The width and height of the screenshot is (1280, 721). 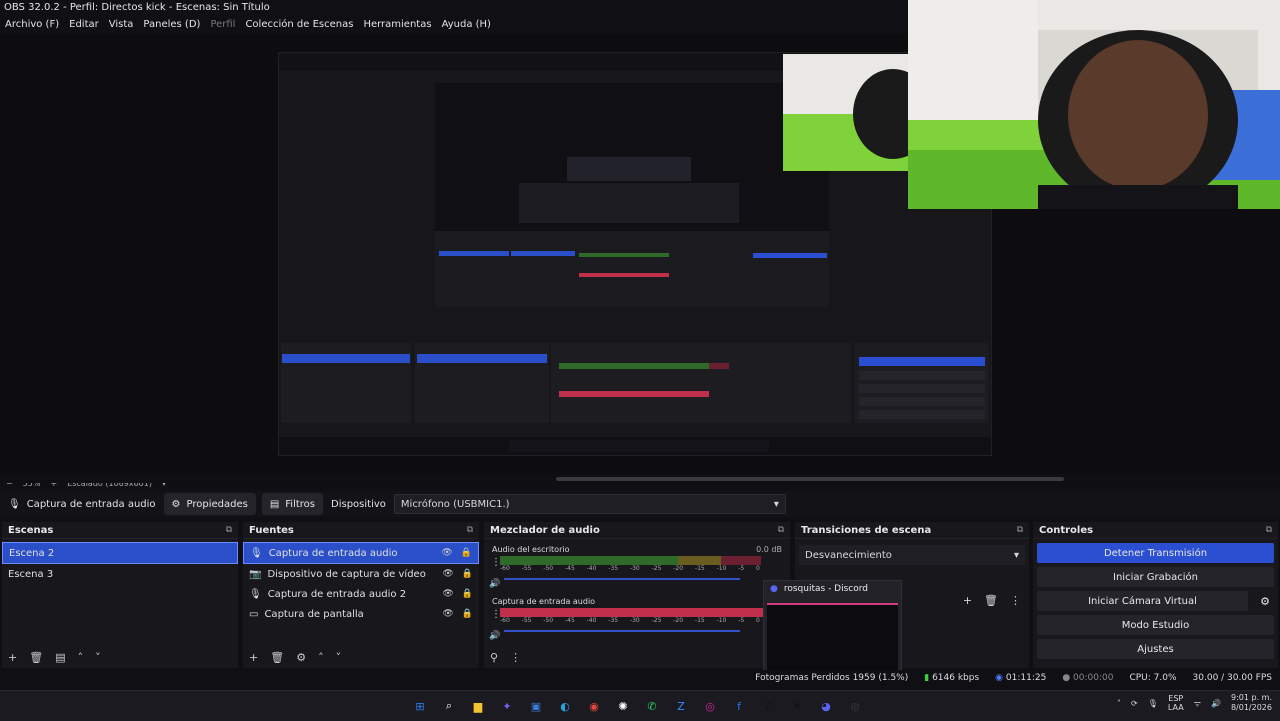 What do you see at coordinates (594, 706) in the screenshot?
I see `chrome-icon: ◉` at bounding box center [594, 706].